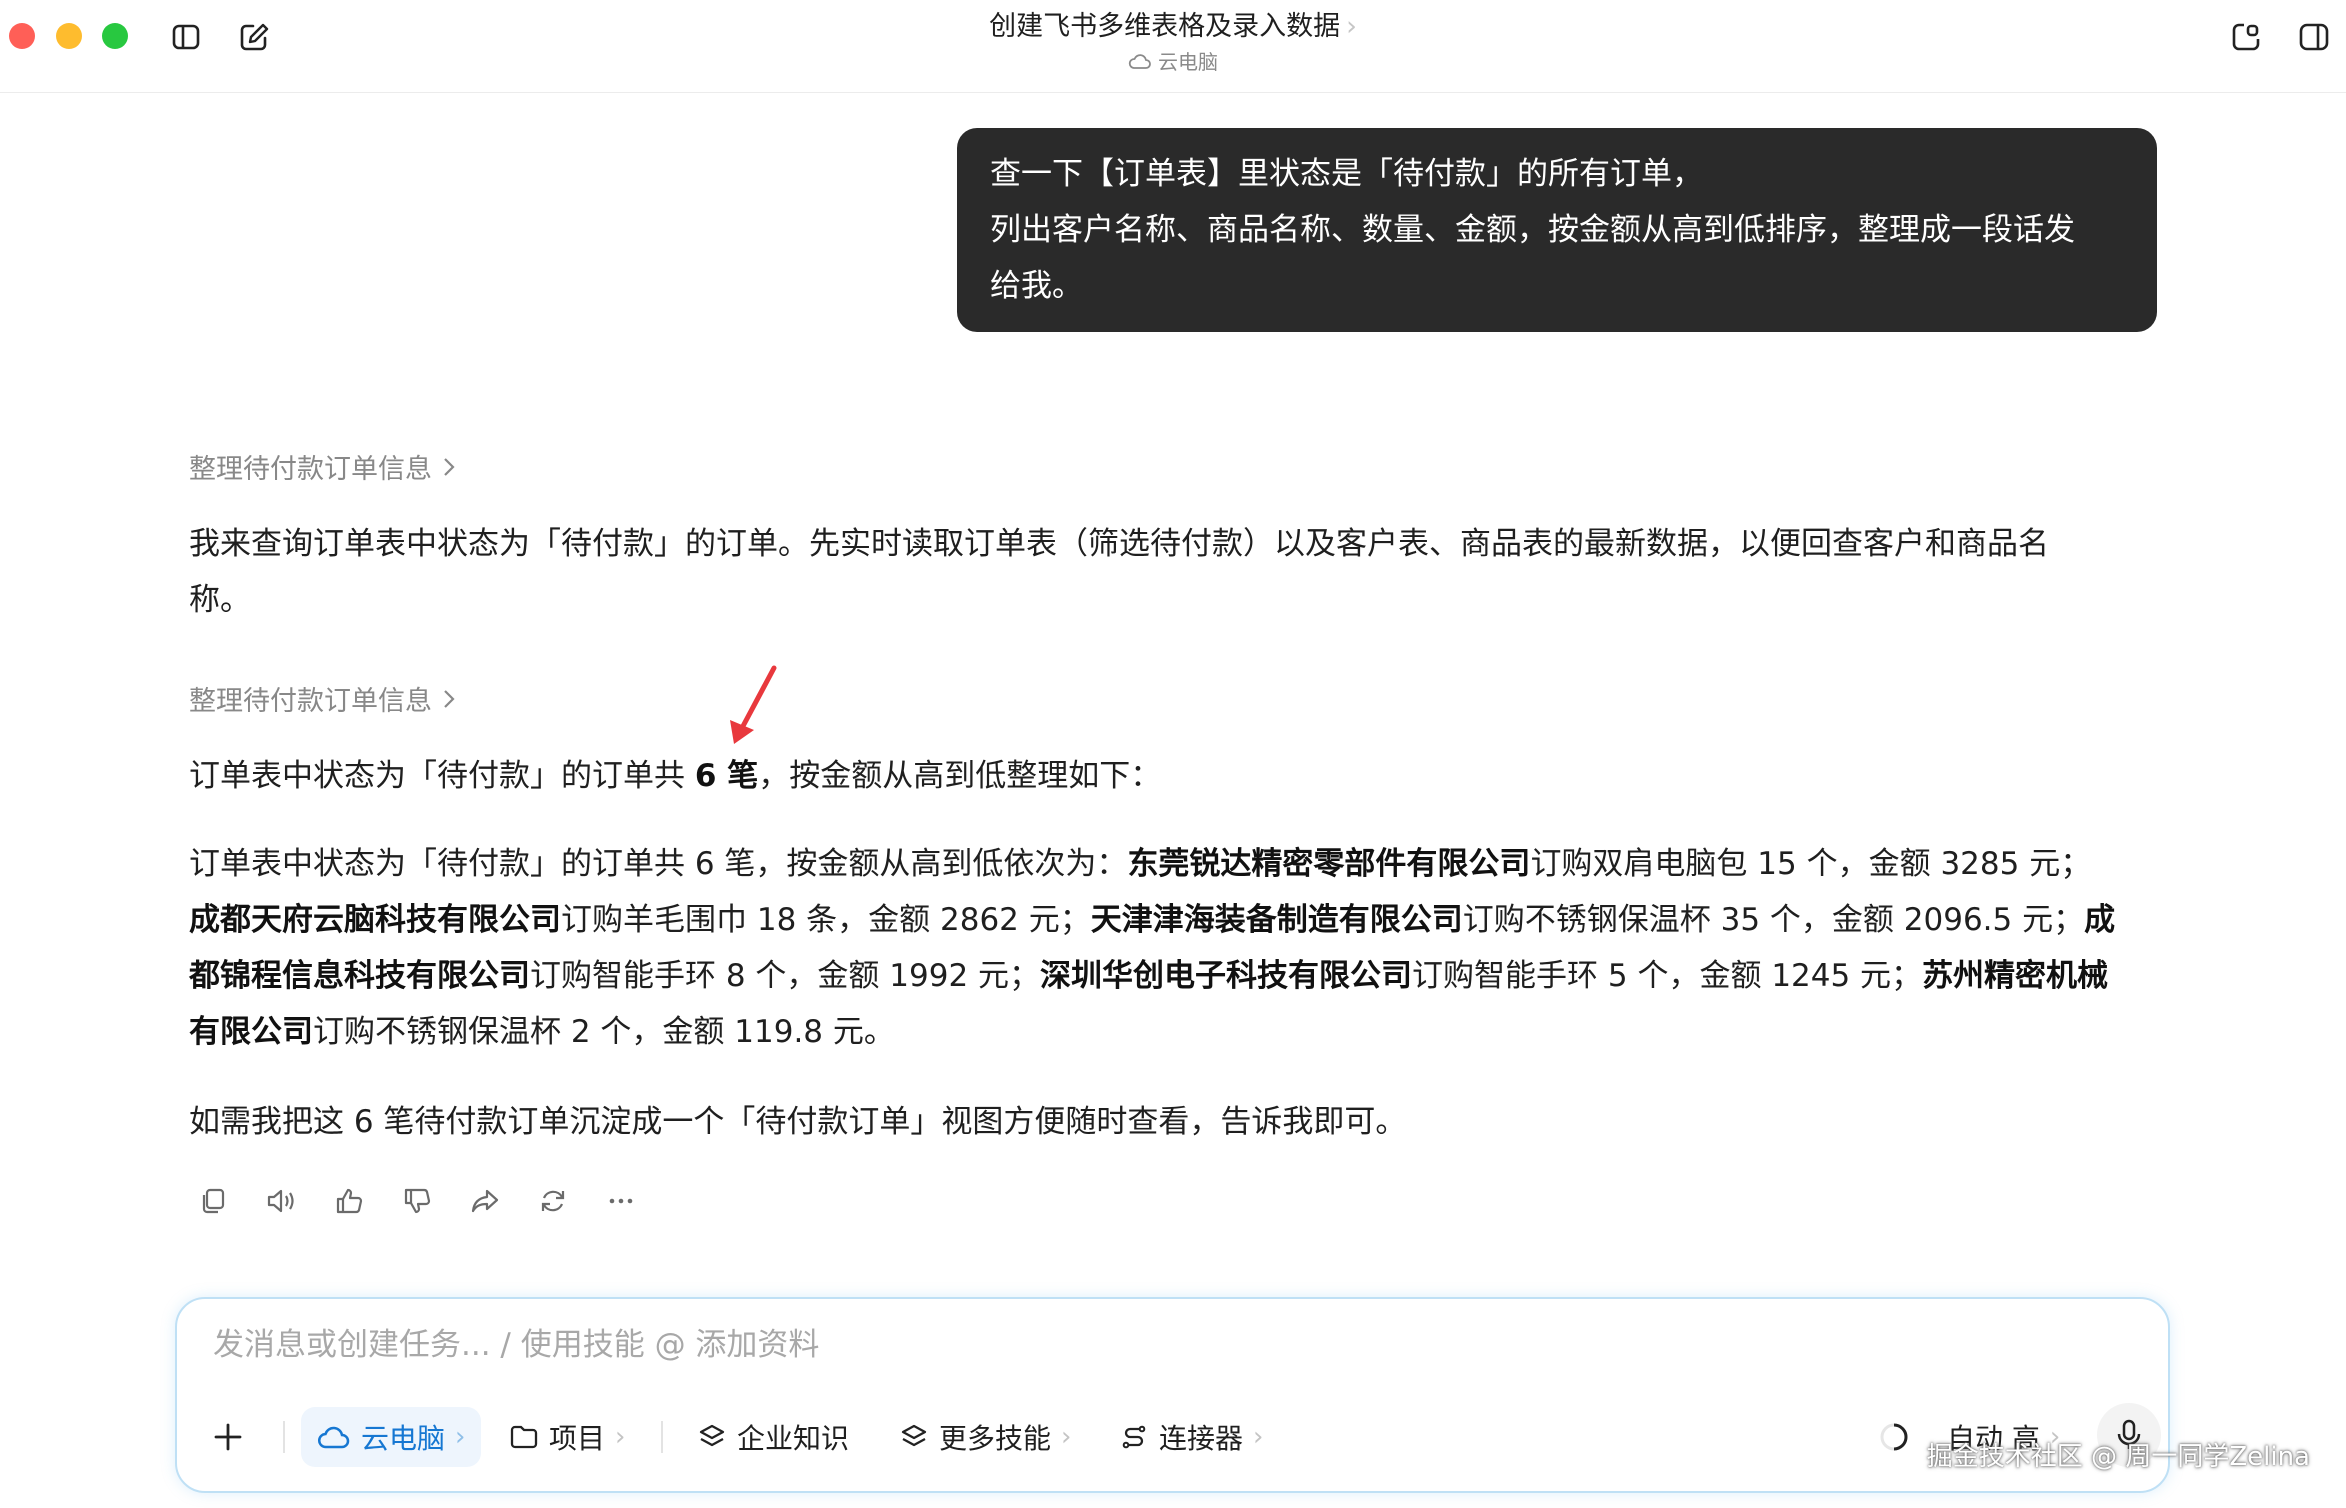  I want to click on title-bar: 创建飞书多维表格及录入数据 › 云电脑, so click(1173, 46).